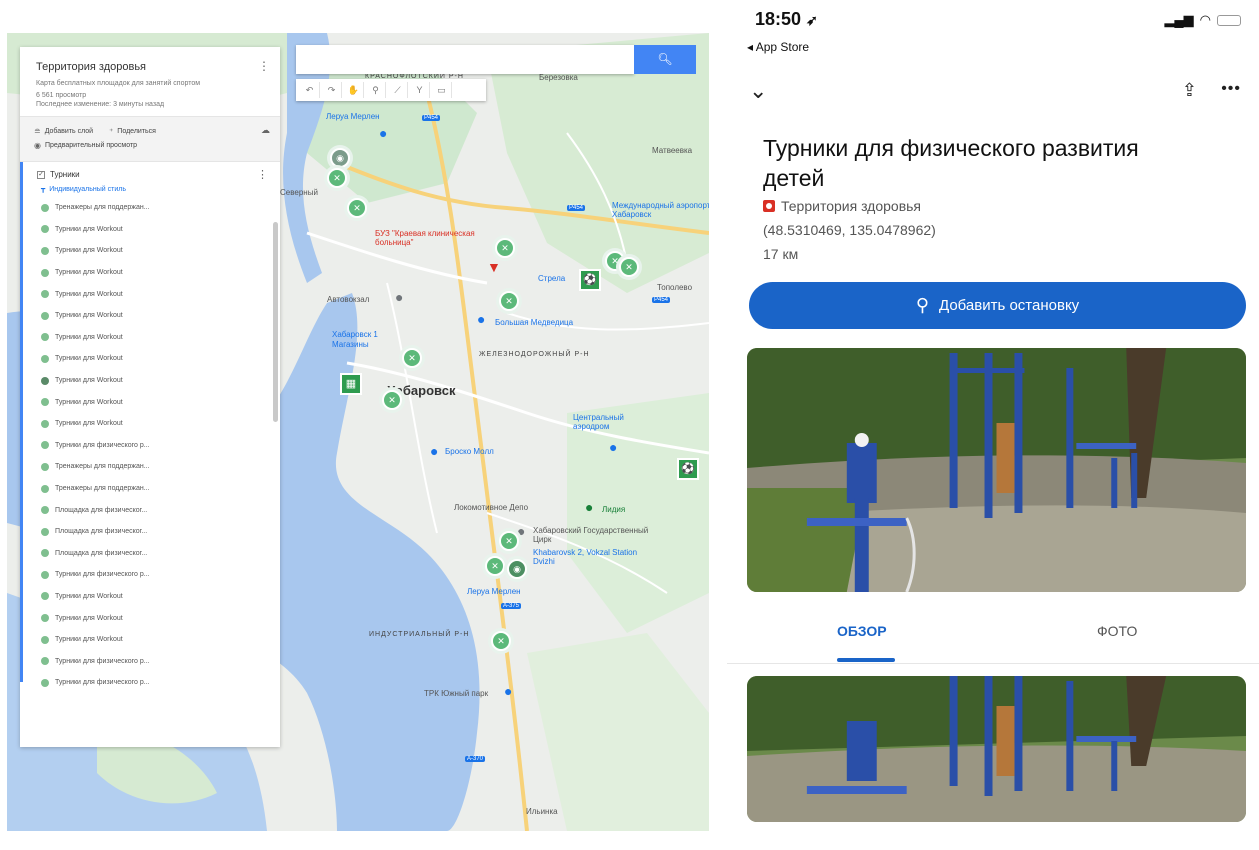  What do you see at coordinates (332, 90) in the screenshot?
I see `redo-icon: ↷` at bounding box center [332, 90].